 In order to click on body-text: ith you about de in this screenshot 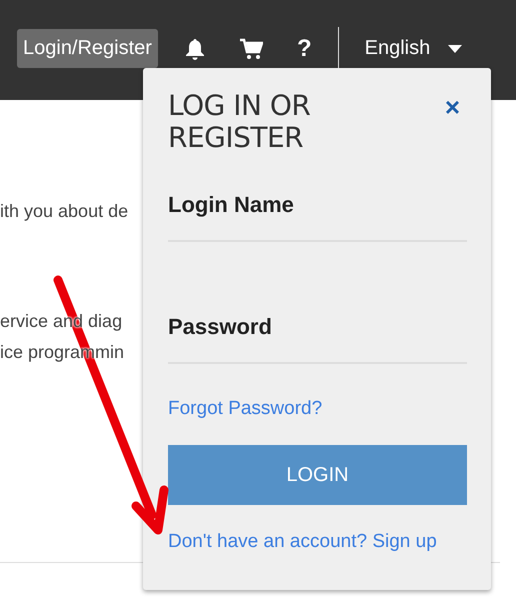, I will do `click(64, 211)`.